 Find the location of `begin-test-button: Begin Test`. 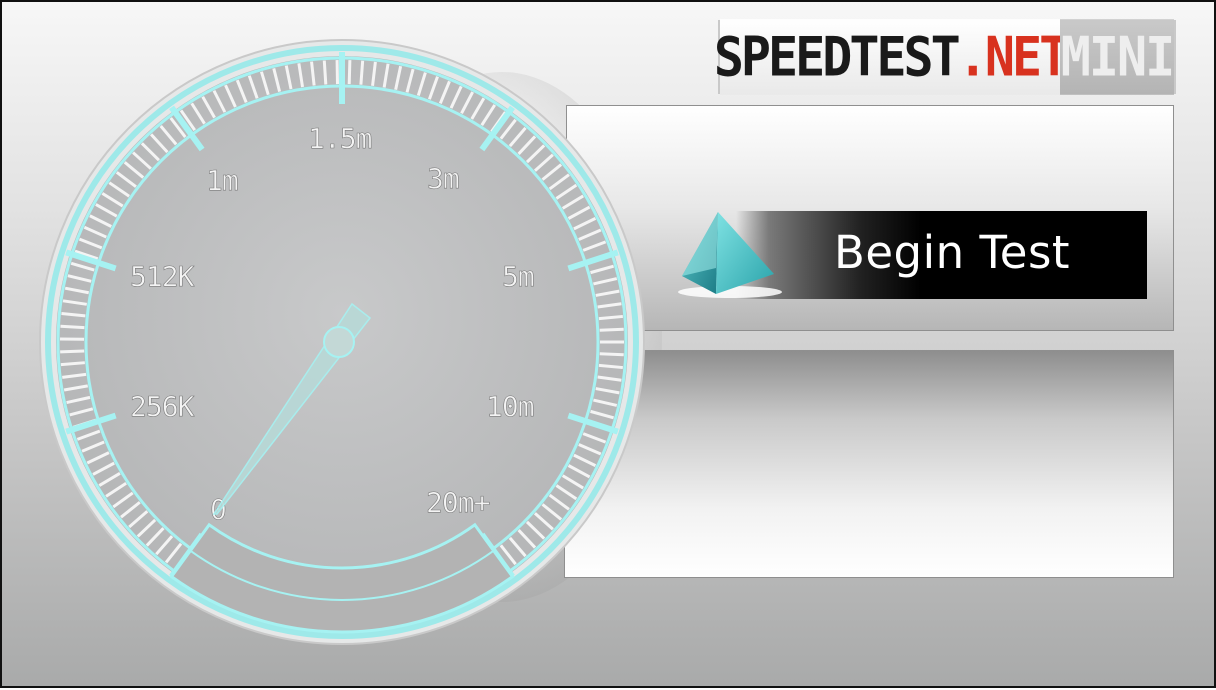

begin-test-button: Begin Test is located at coordinates (913, 256).